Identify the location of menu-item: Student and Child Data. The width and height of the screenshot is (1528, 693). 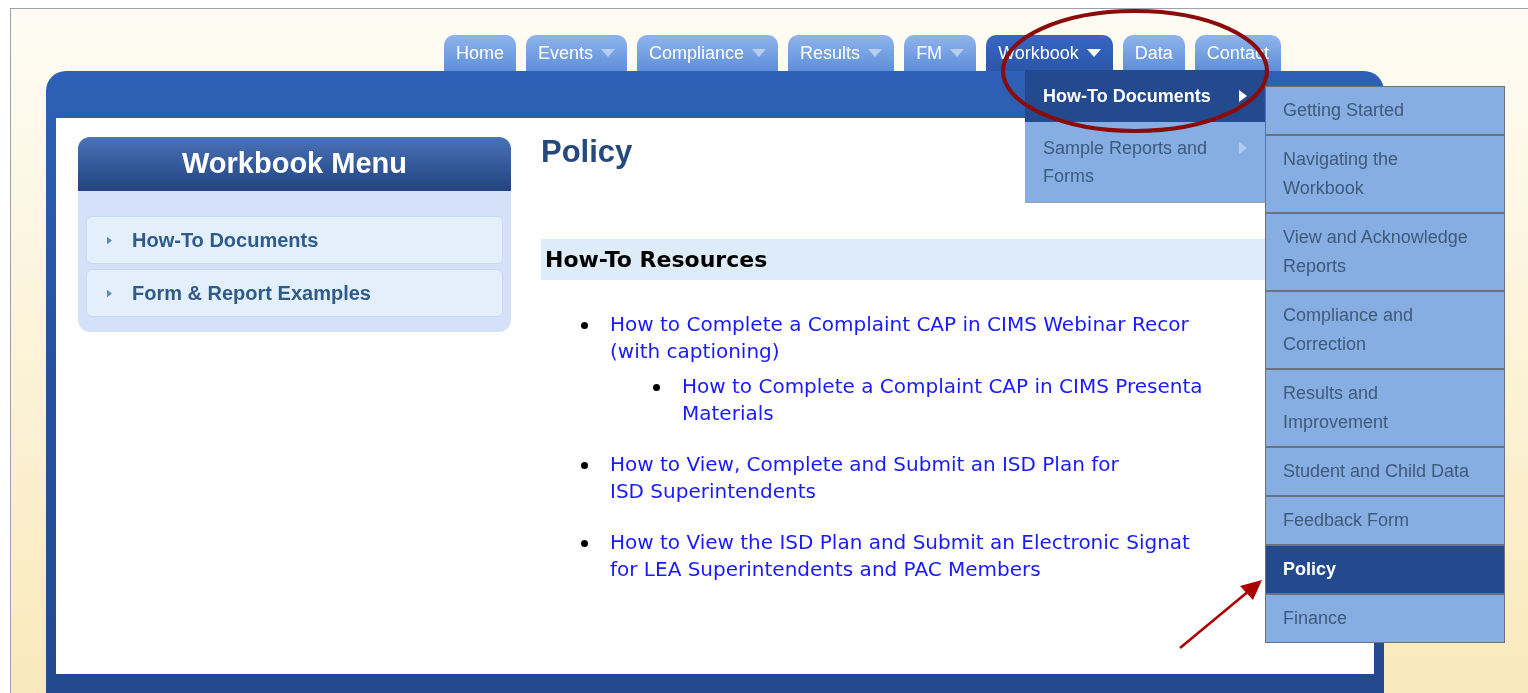
(1385, 472).